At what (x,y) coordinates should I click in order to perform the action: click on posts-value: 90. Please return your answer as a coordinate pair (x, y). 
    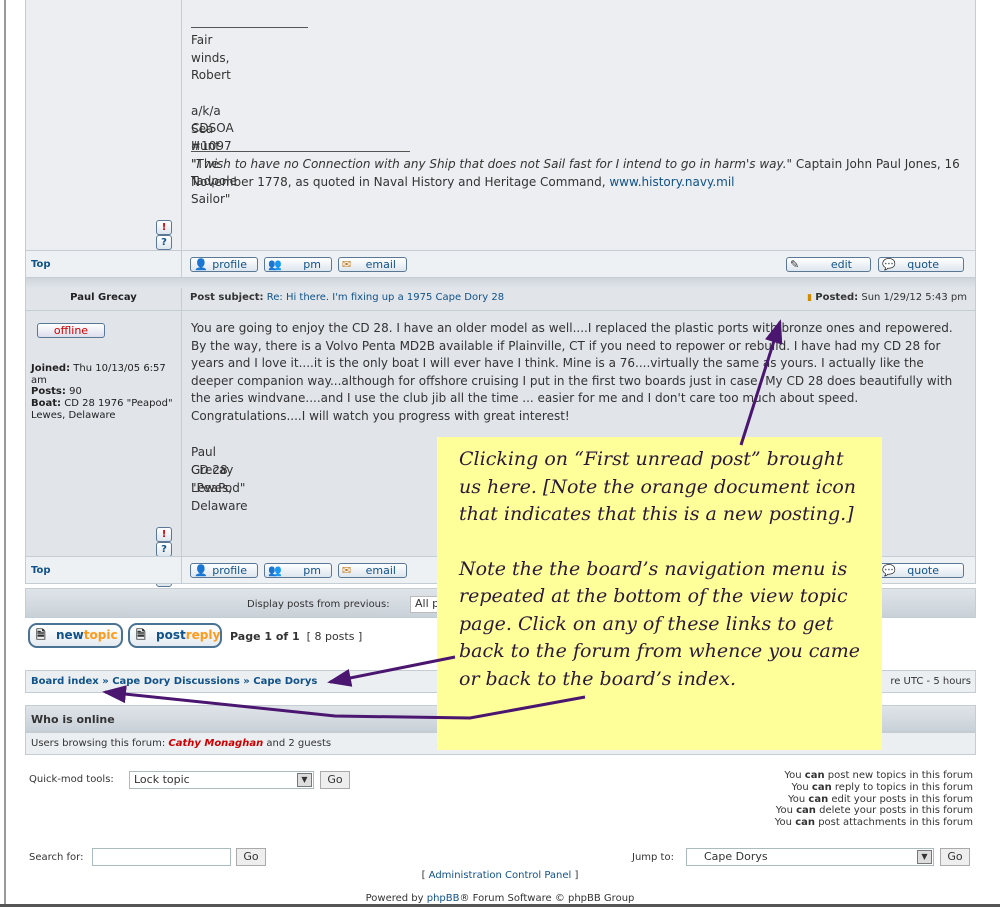
    Looking at the image, I should click on (75, 392).